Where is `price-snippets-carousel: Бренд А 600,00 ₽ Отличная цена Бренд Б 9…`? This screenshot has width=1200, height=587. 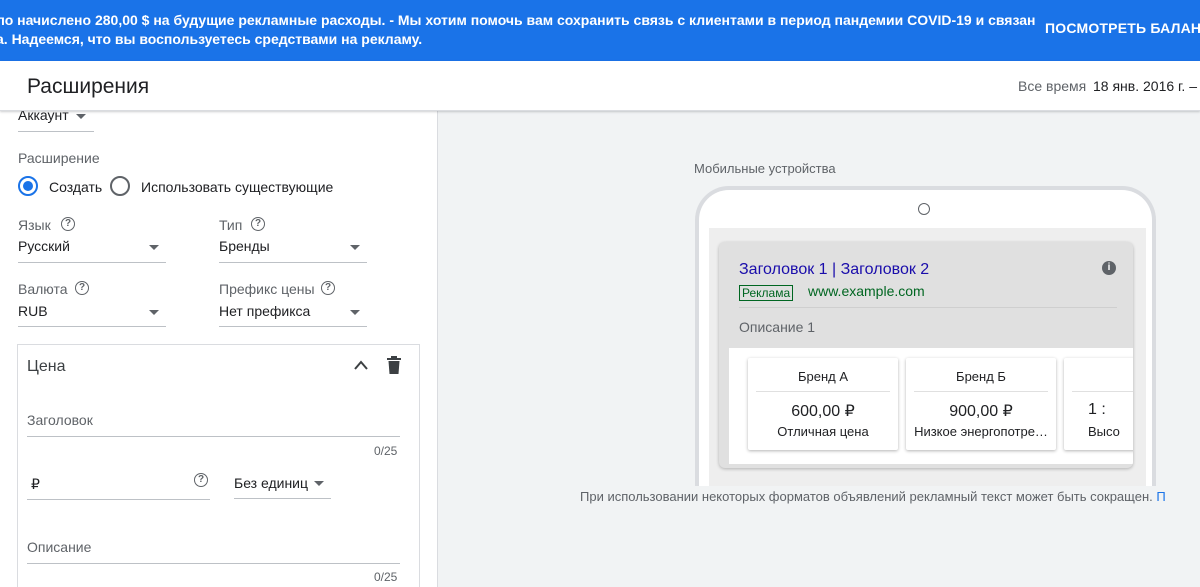
price-snippets-carousel: Бренд А 600,00 ₽ Отличная цена Бренд Б 9… is located at coordinates (931, 406).